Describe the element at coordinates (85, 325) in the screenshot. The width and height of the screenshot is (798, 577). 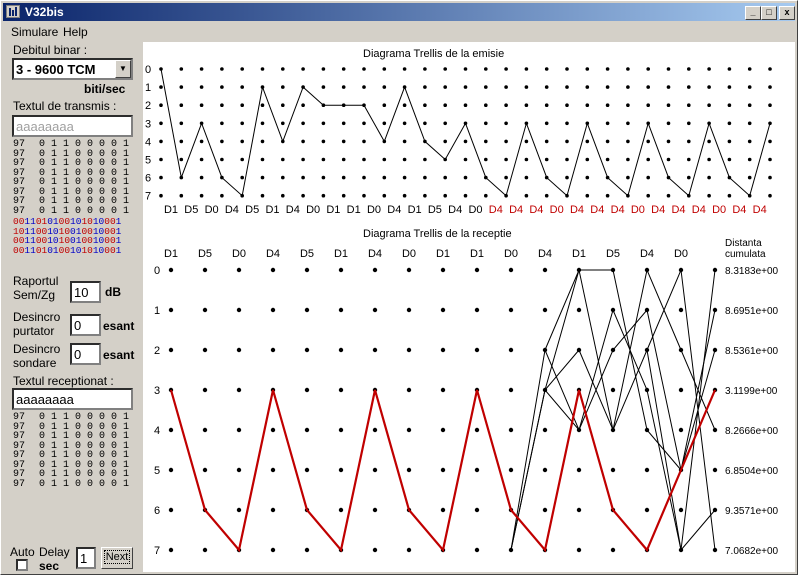
I see `carrier-desync-input: 0` at that location.